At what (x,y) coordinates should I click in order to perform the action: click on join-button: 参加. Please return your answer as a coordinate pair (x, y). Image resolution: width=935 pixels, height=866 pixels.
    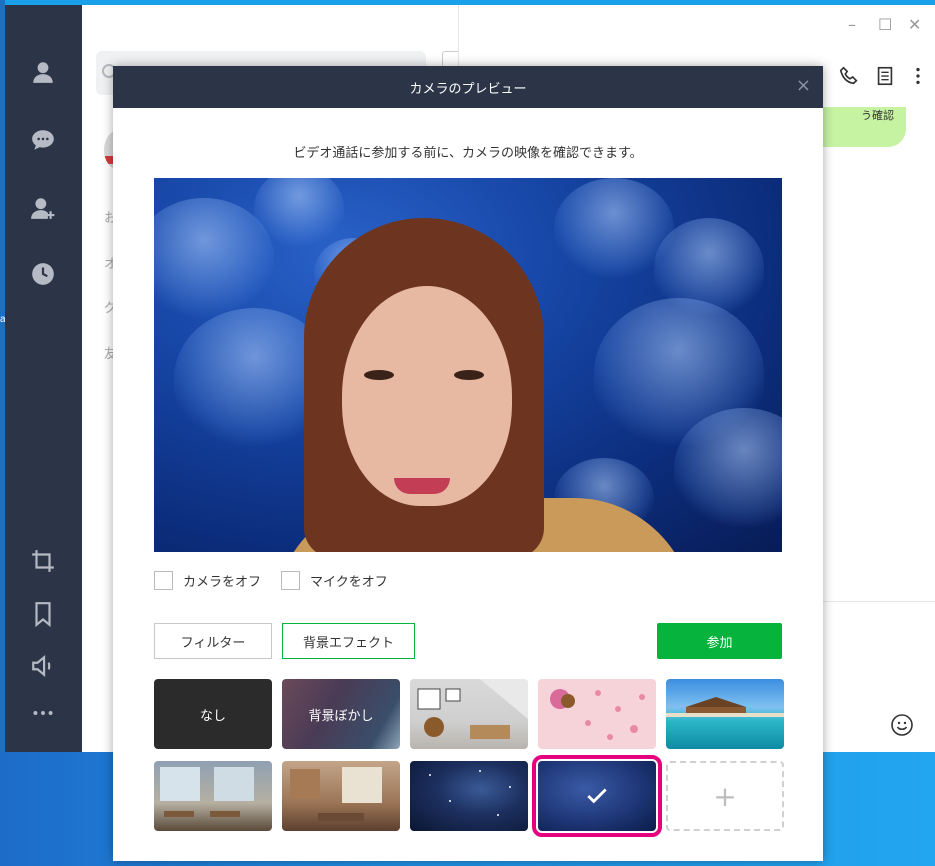
    Looking at the image, I should click on (719, 641).